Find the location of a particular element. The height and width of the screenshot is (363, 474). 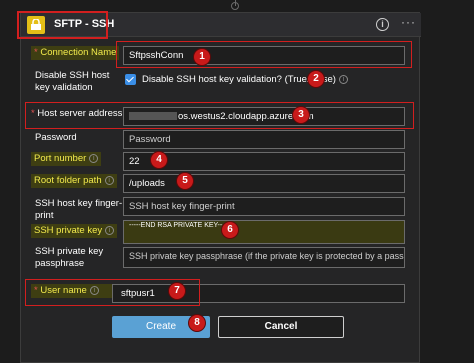

annotation-badge-5: 5 is located at coordinates (185, 181).